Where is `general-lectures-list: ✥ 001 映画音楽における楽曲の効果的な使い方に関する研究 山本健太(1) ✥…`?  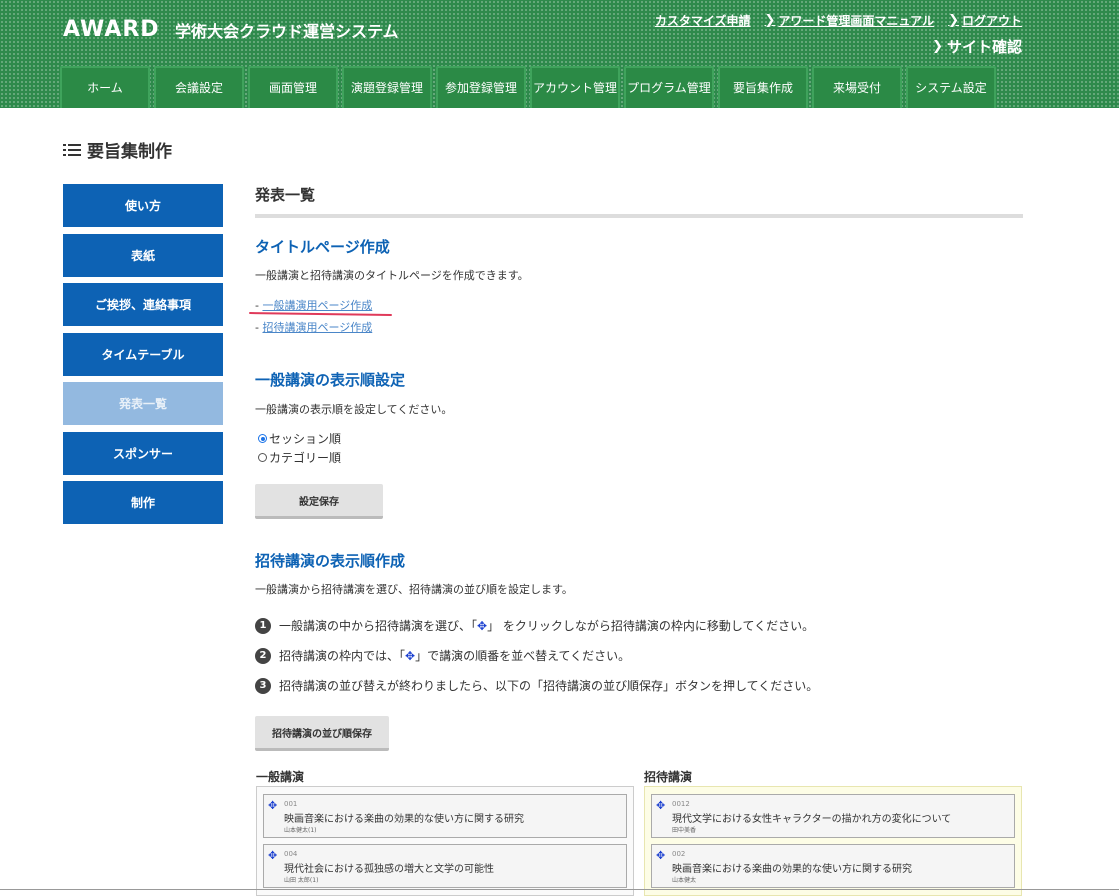
general-lectures-list: ✥ 001 映画音楽における楽曲の効果的な使い方に関する研究 山本健太(1) ✥… is located at coordinates (445, 841).